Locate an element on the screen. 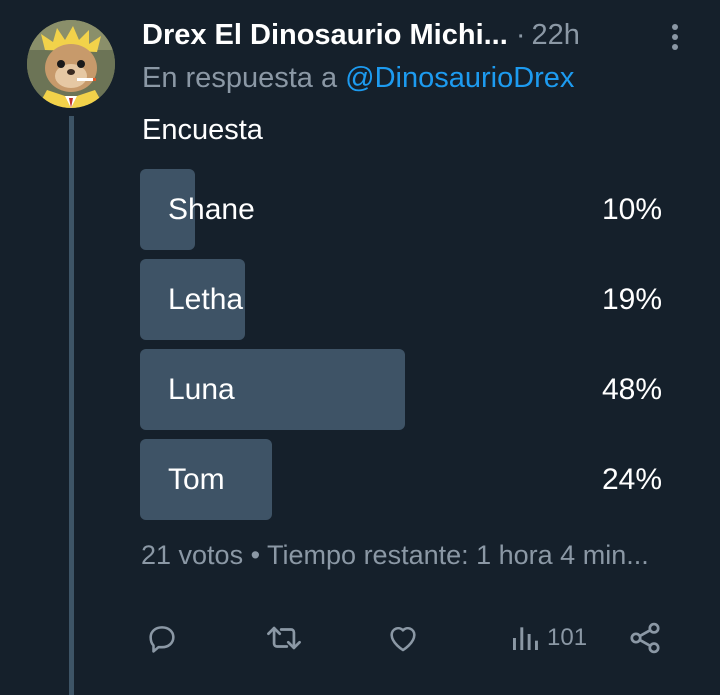 The width and height of the screenshot is (720, 695). retweet-button is located at coordinates (284, 638).